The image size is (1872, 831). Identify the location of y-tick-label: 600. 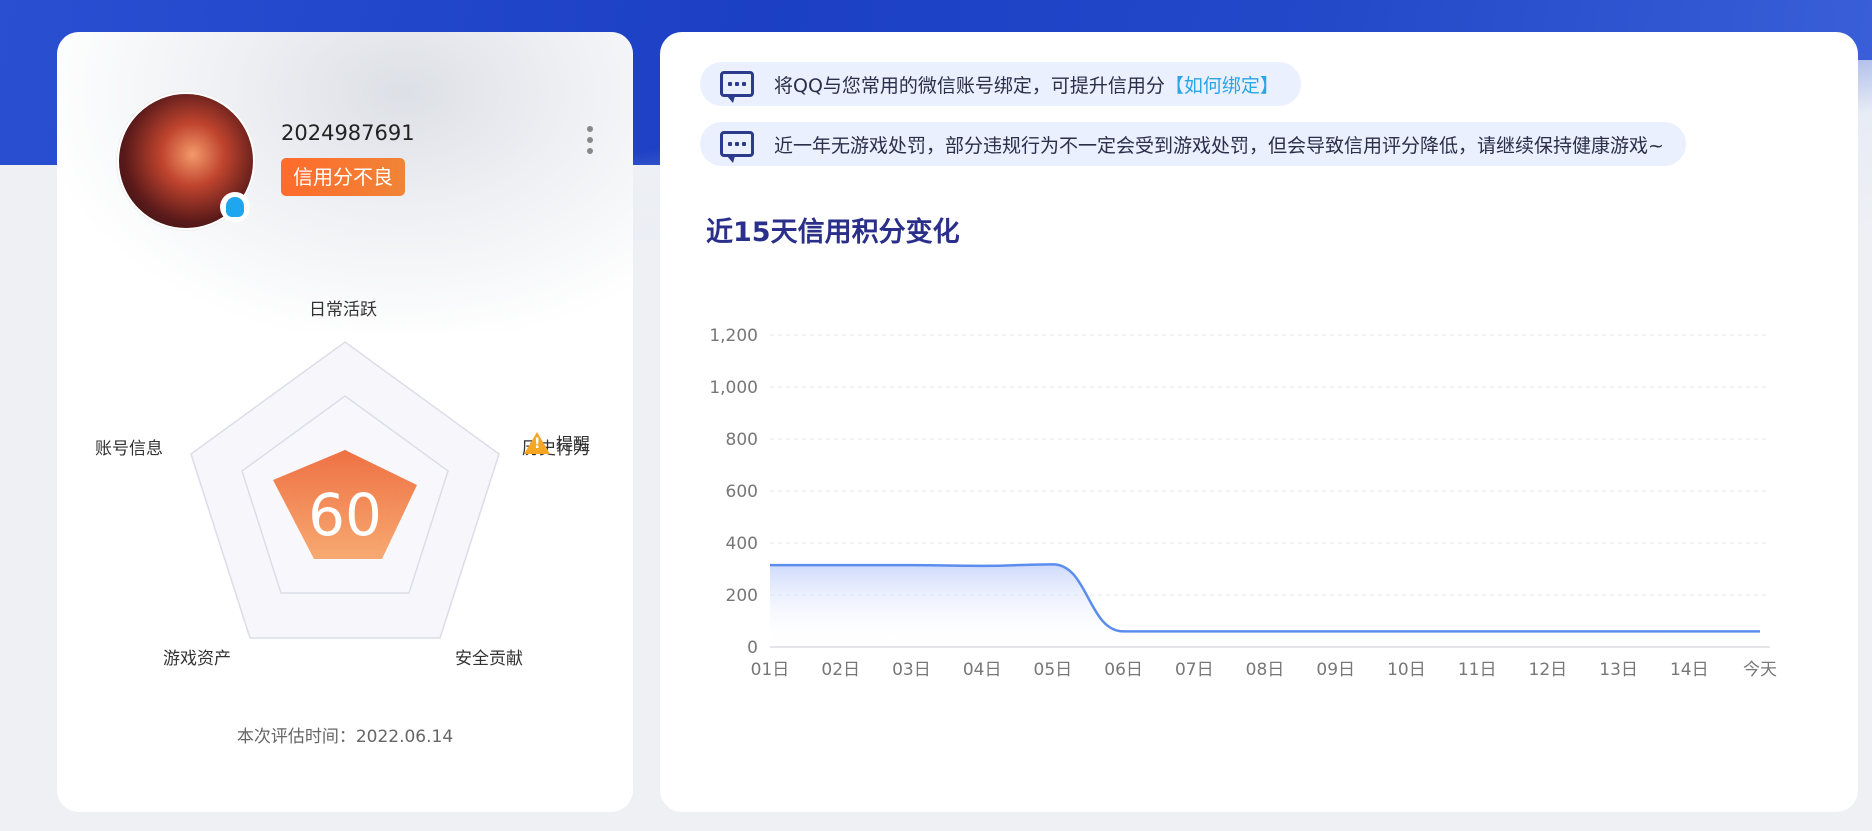
(742, 492).